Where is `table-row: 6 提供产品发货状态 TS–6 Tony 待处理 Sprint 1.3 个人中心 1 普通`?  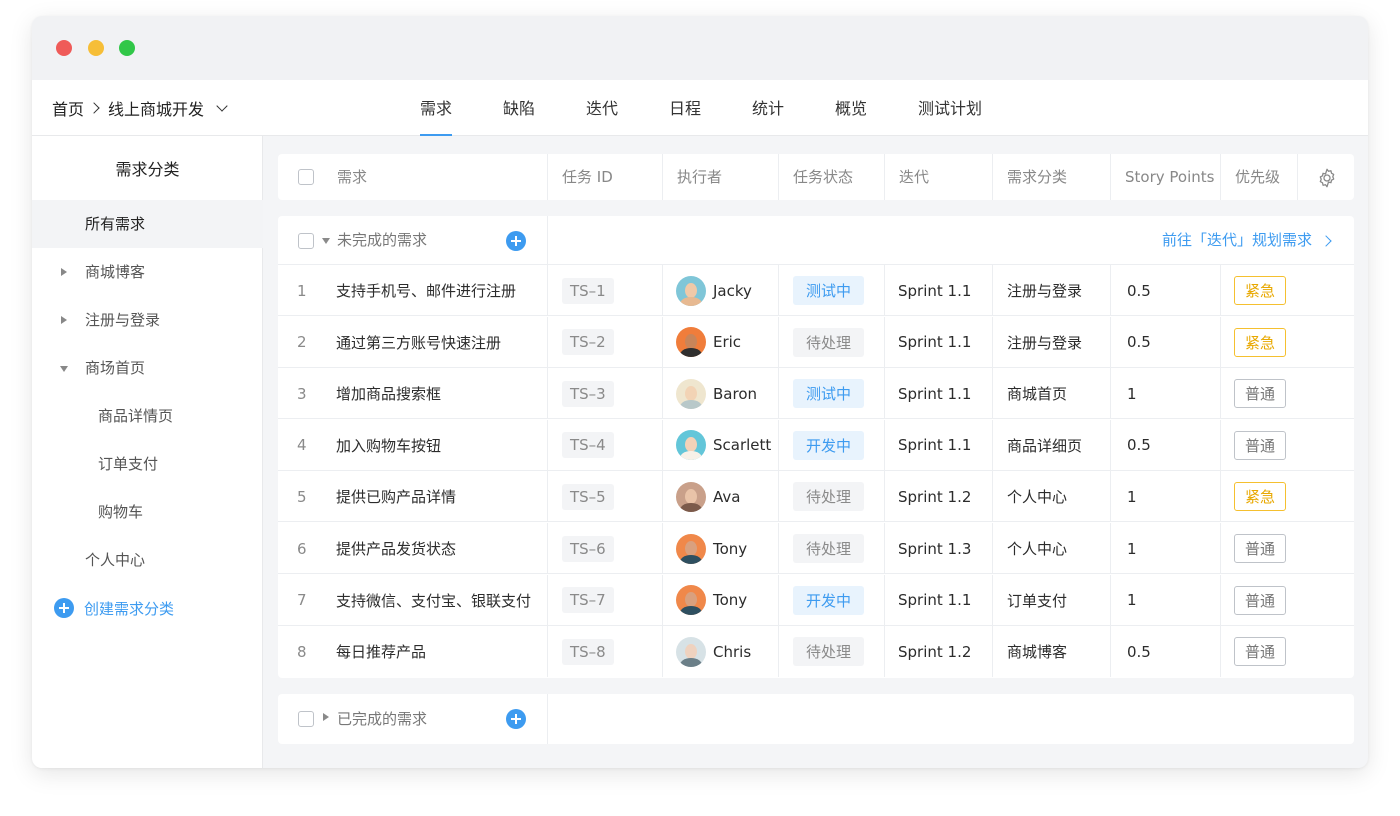 table-row: 6 提供产品发货状态 TS–6 Tony 待处理 Sprint 1.3 个人中心 1 普通 is located at coordinates (816, 548).